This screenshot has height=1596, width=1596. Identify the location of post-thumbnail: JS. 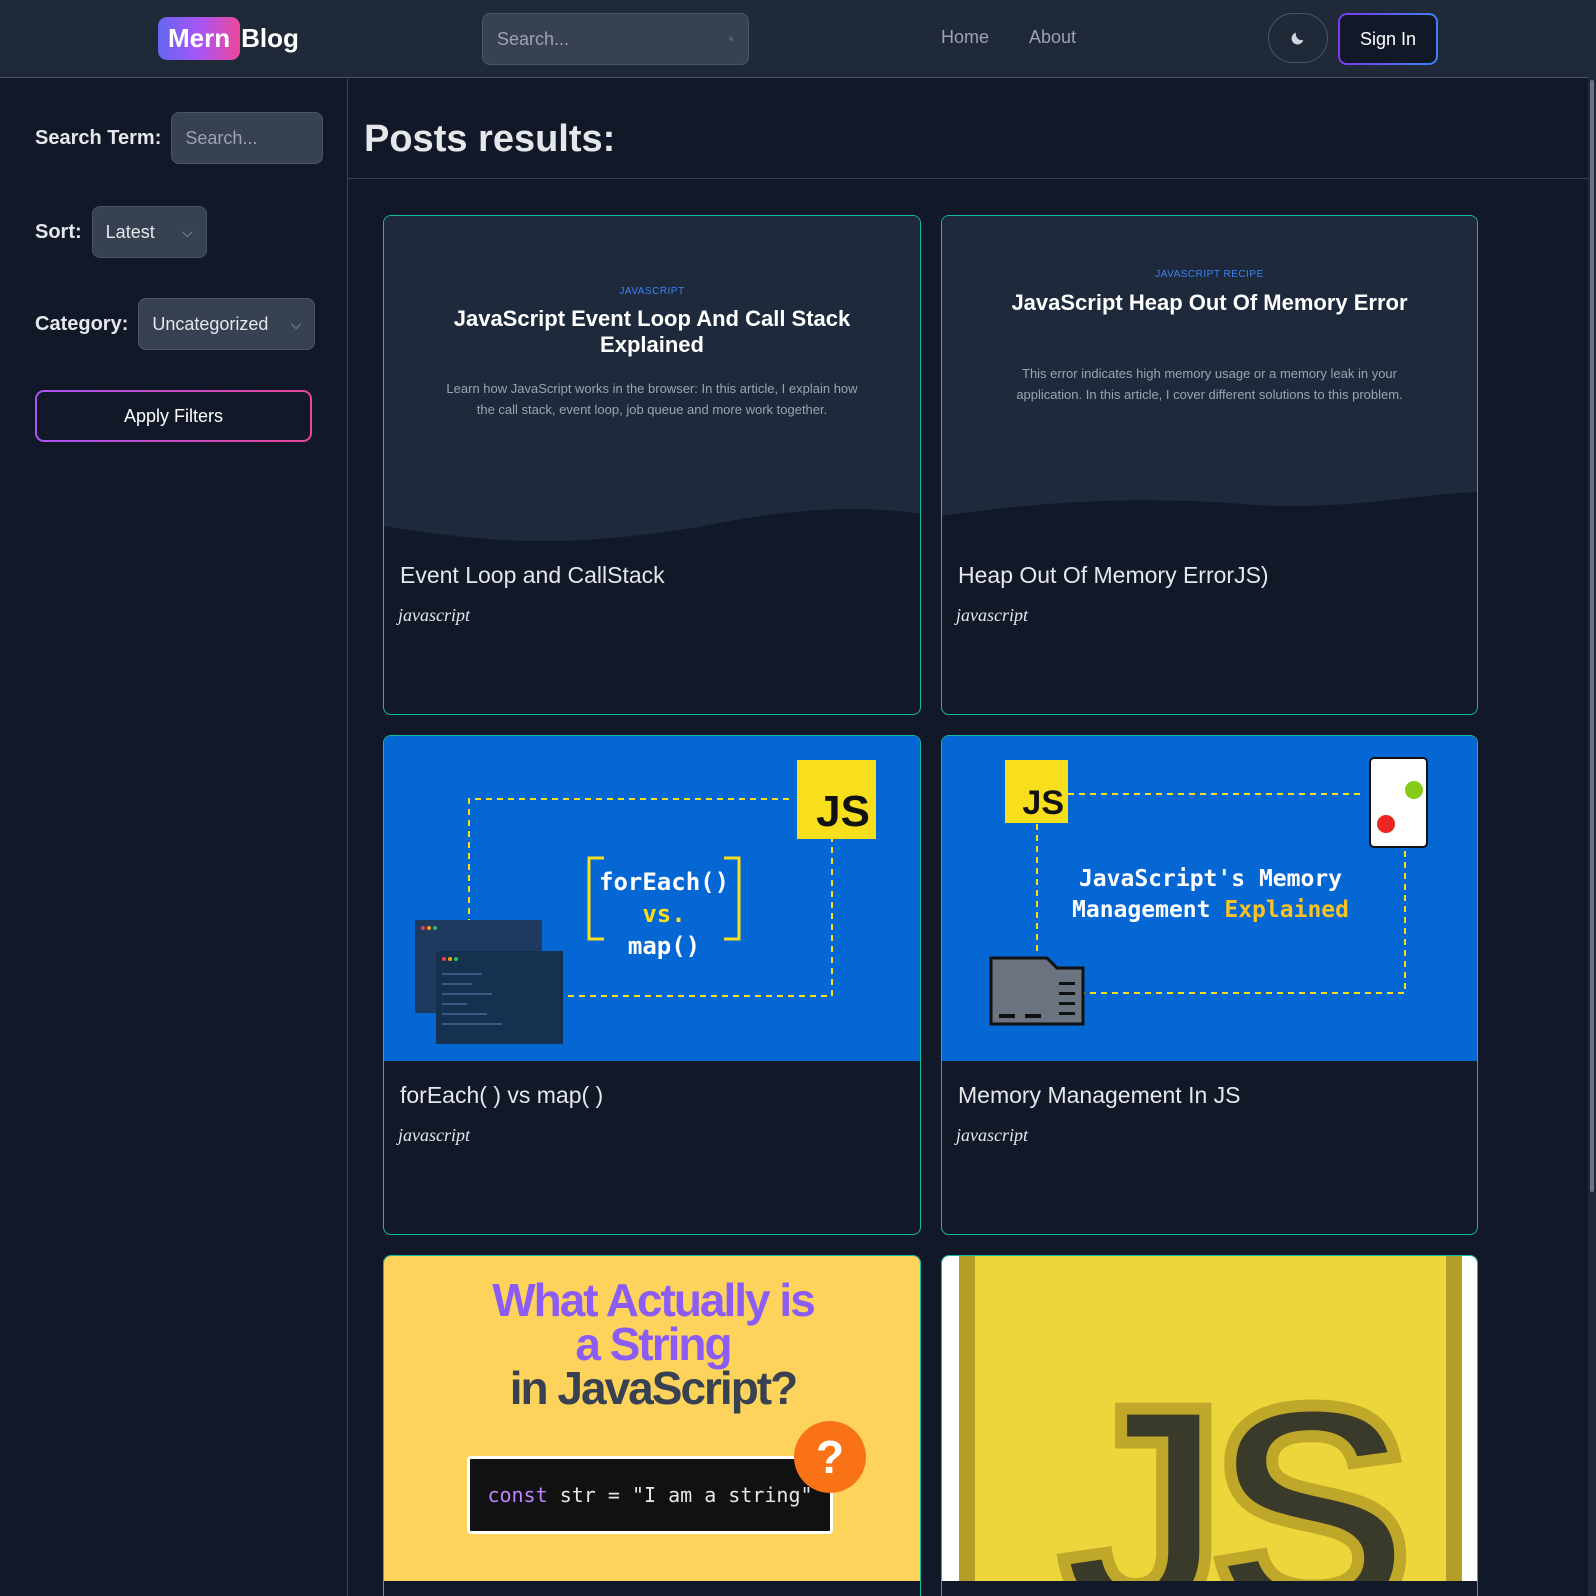
(1209, 1418).